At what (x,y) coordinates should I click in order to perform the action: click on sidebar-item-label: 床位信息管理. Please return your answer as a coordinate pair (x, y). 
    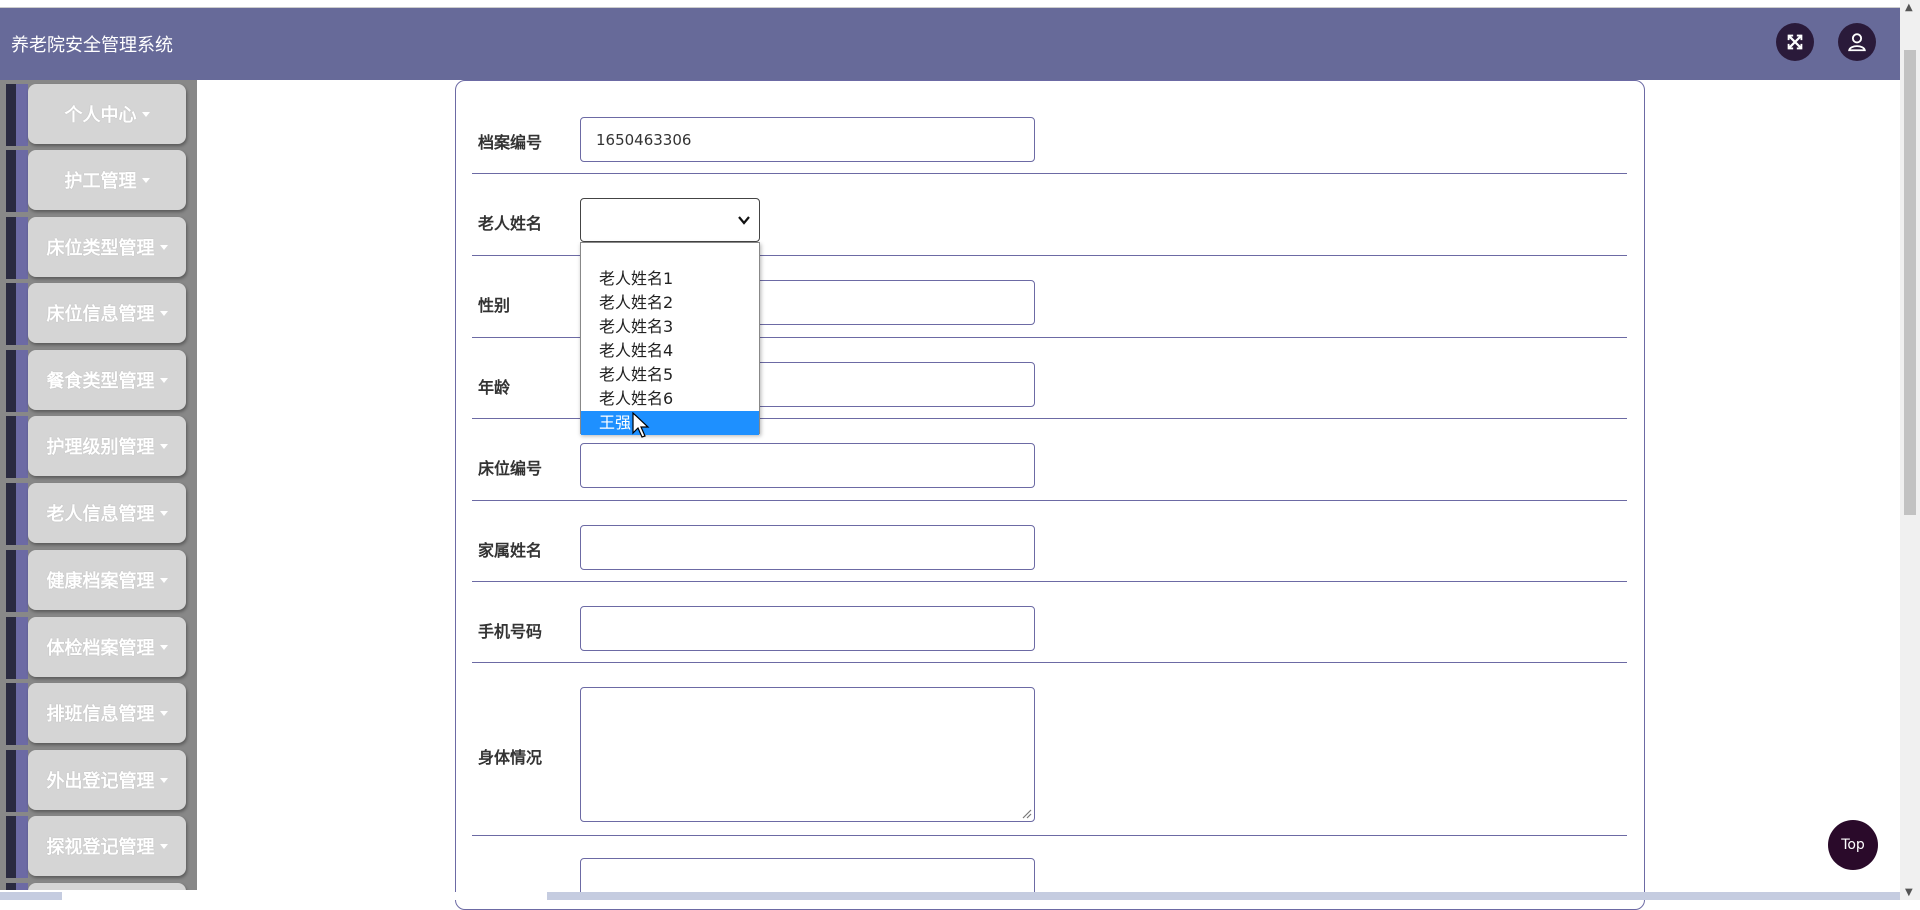
    Looking at the image, I should click on (100, 314).